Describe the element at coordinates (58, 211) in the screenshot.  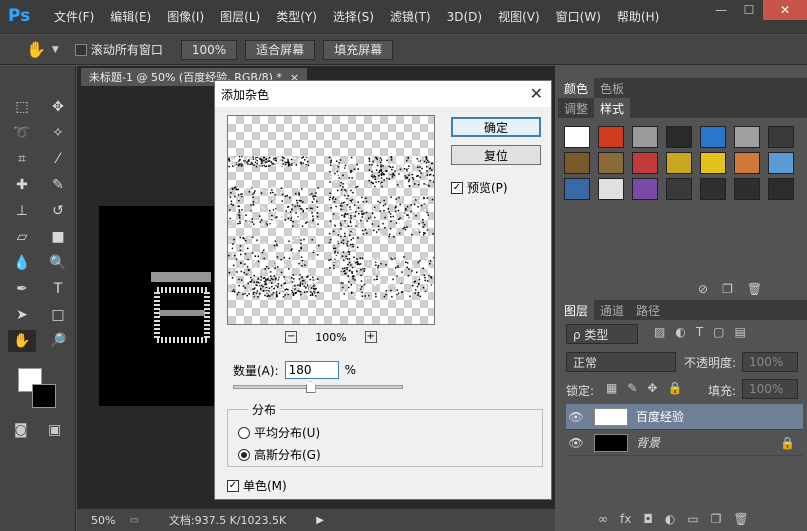
I see `history-brush-tool-icon: ↺` at that location.